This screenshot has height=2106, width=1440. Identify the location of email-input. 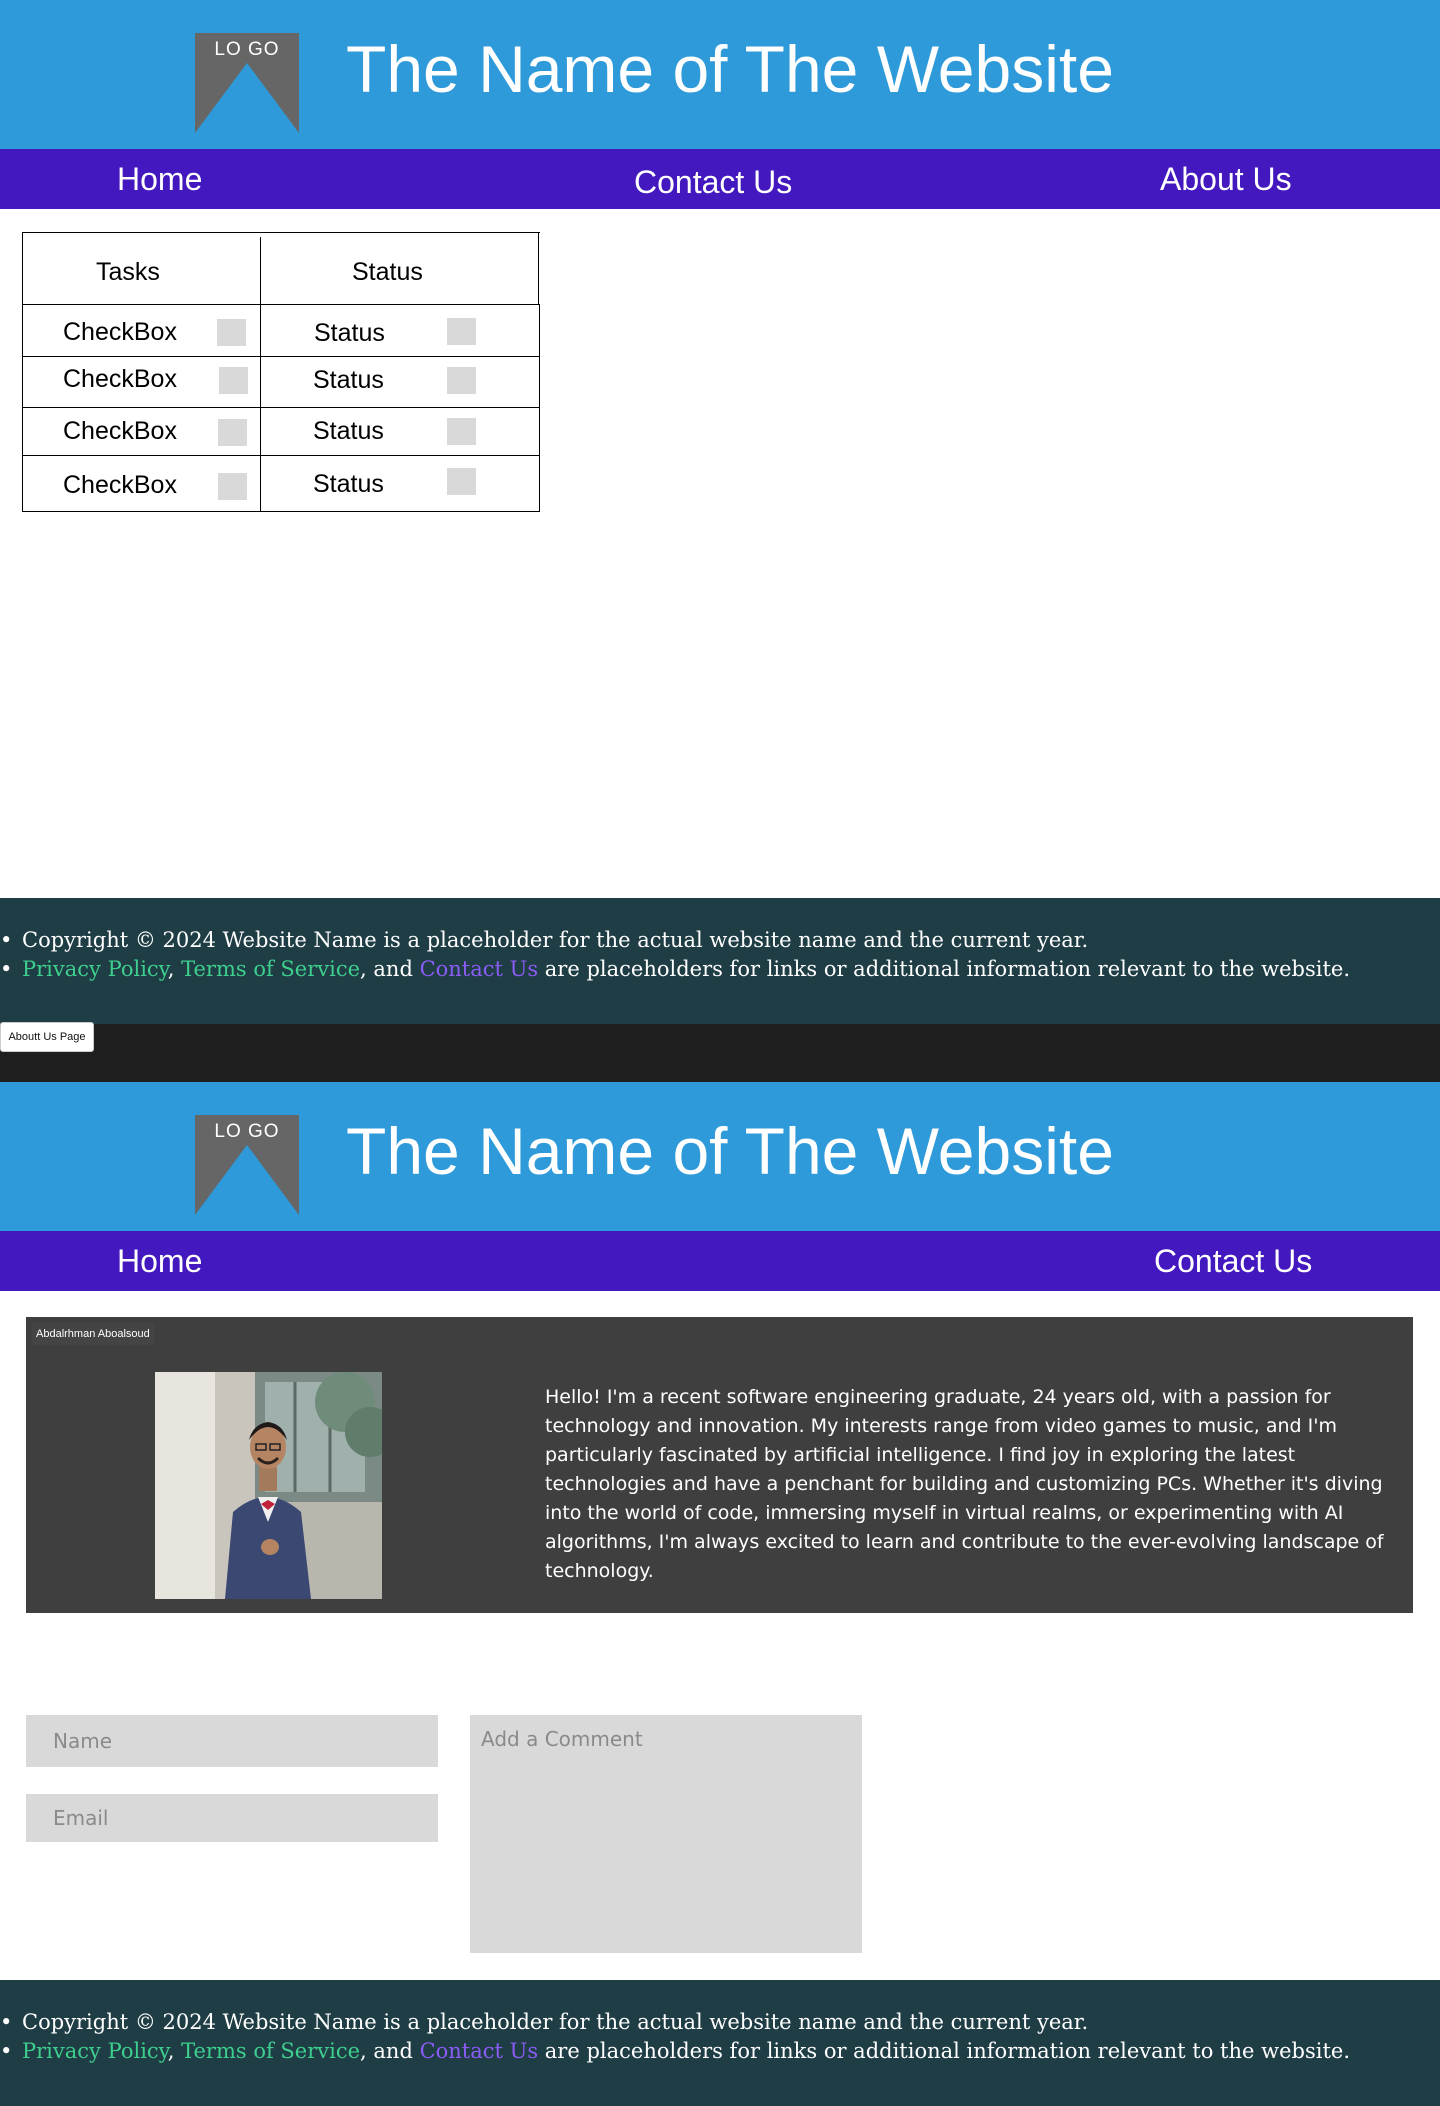
(232, 1818).